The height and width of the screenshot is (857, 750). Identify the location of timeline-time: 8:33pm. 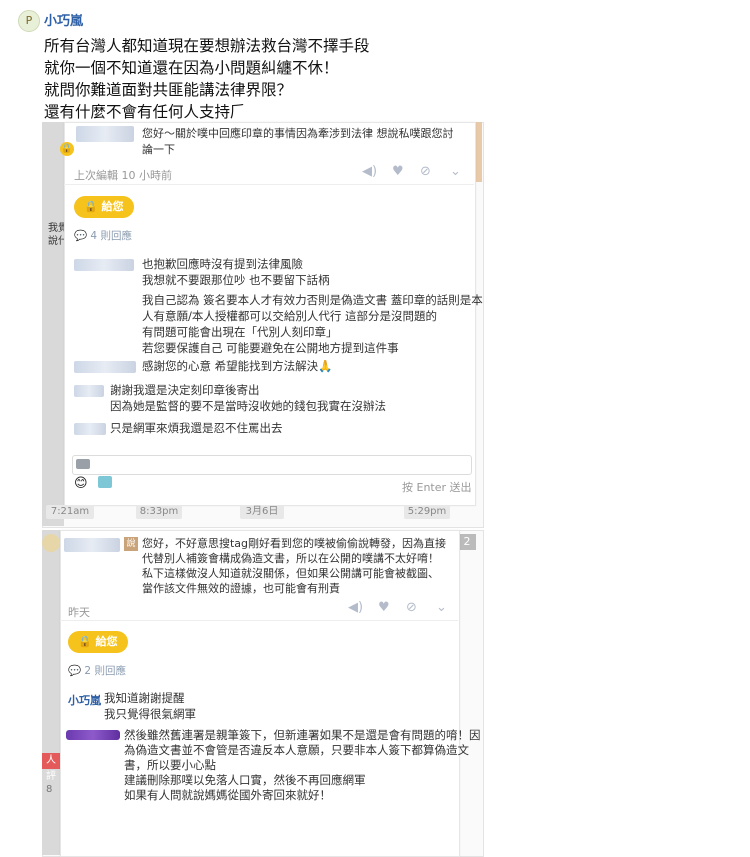
(159, 512).